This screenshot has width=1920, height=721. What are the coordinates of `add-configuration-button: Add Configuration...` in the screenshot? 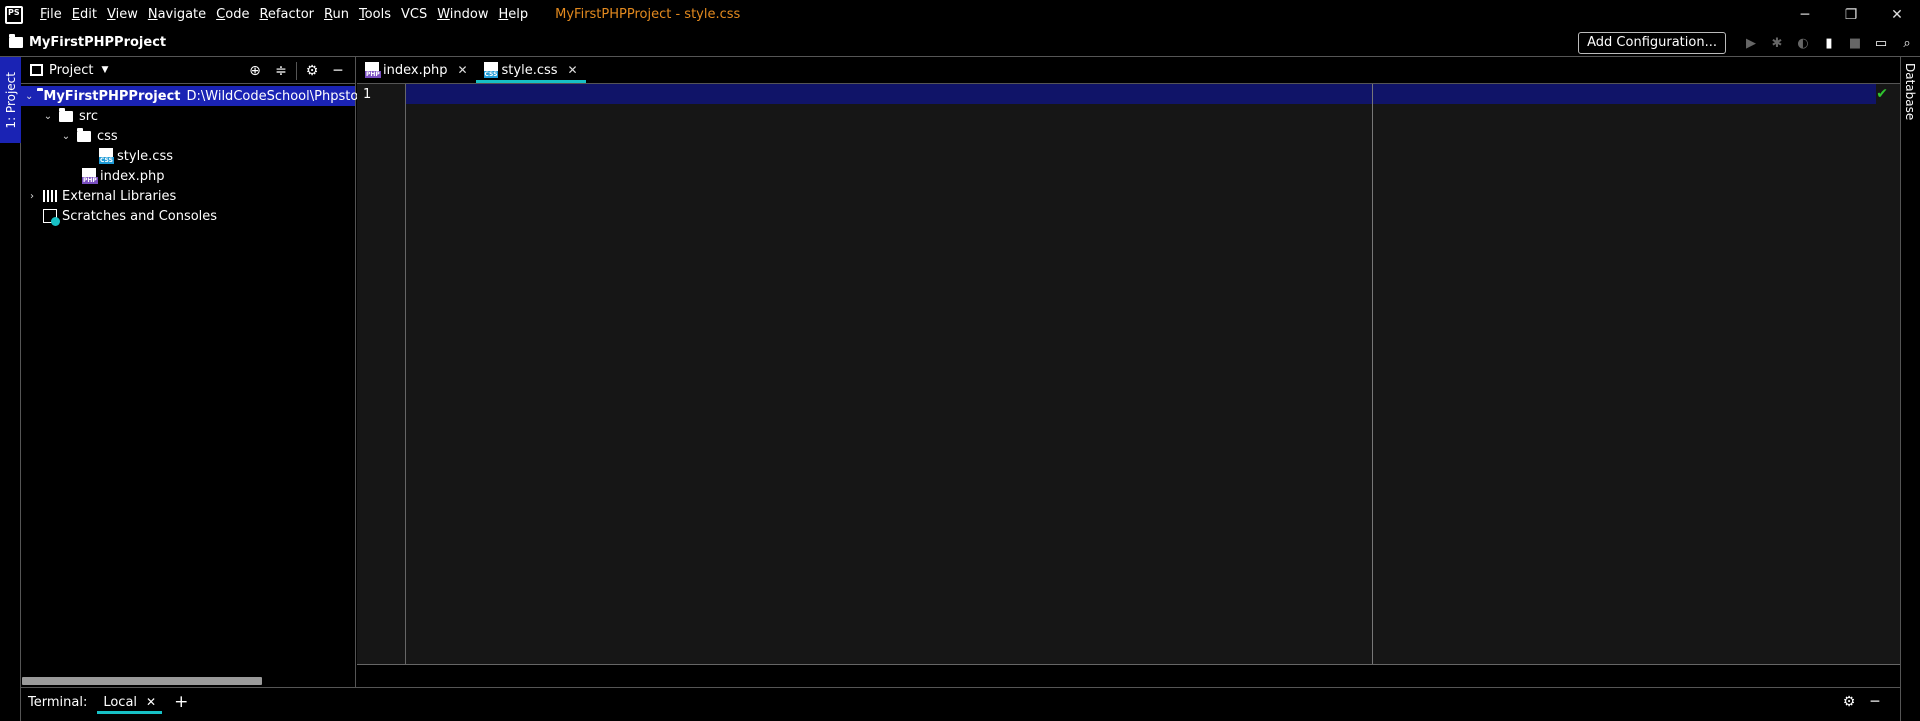 It's located at (1652, 43).